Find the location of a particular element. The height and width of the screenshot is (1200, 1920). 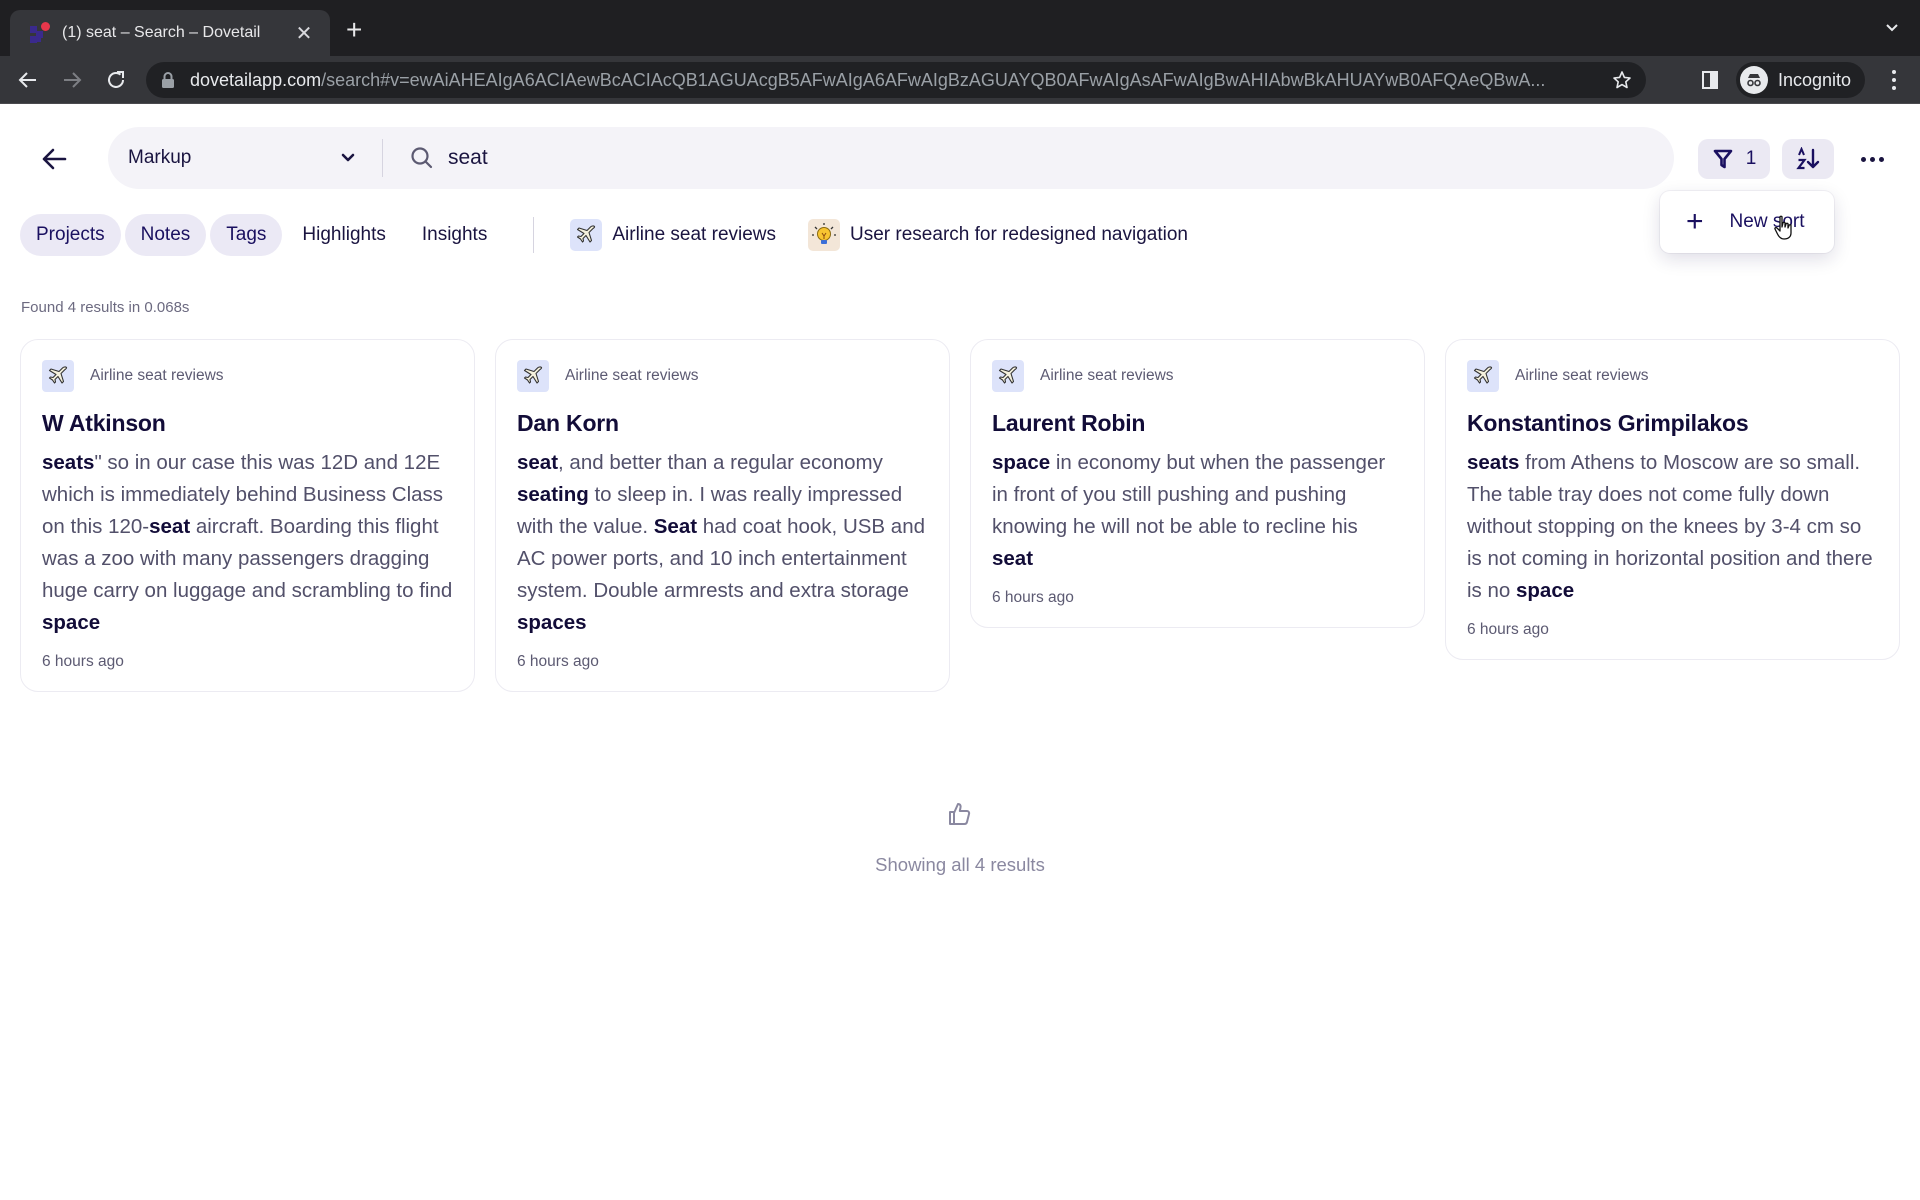

filter-icon is located at coordinates (1723, 159).